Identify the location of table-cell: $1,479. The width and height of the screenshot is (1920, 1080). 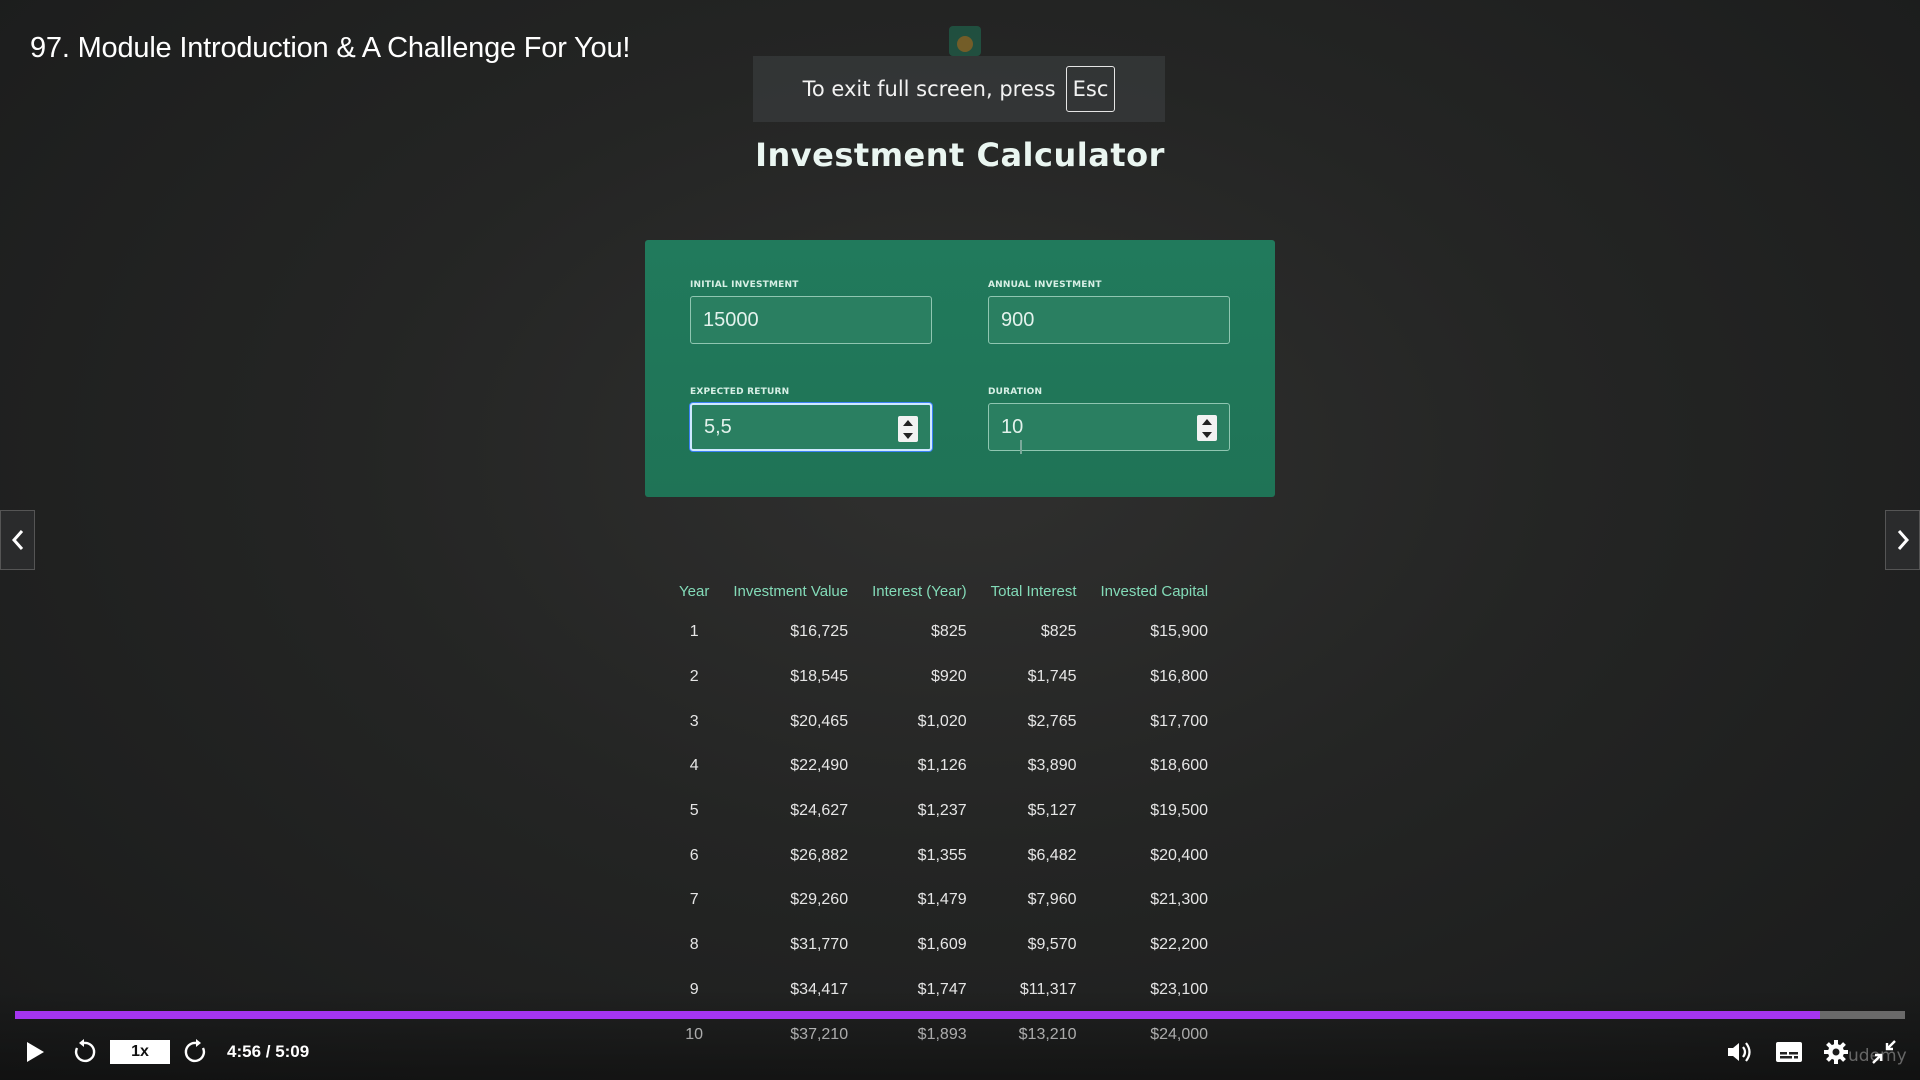
(942, 900).